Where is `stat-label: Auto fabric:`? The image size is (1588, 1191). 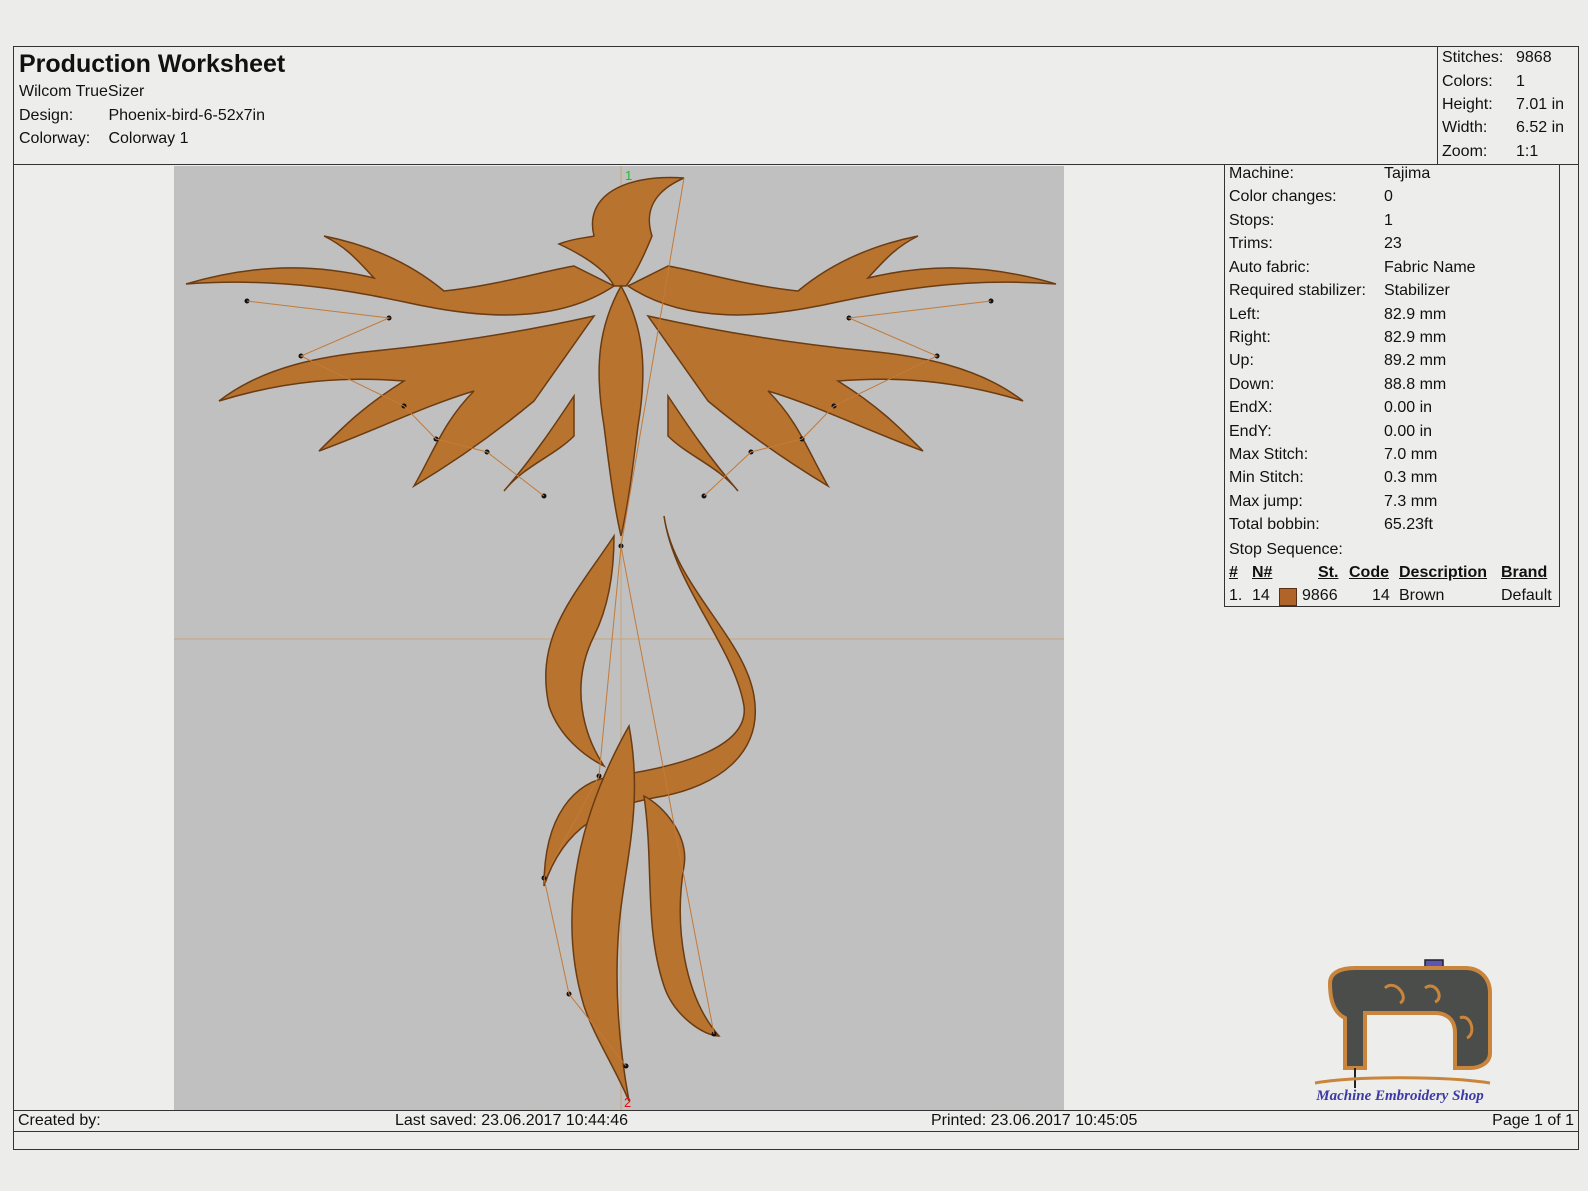
stat-label: Auto fabric: is located at coordinates (1269, 267).